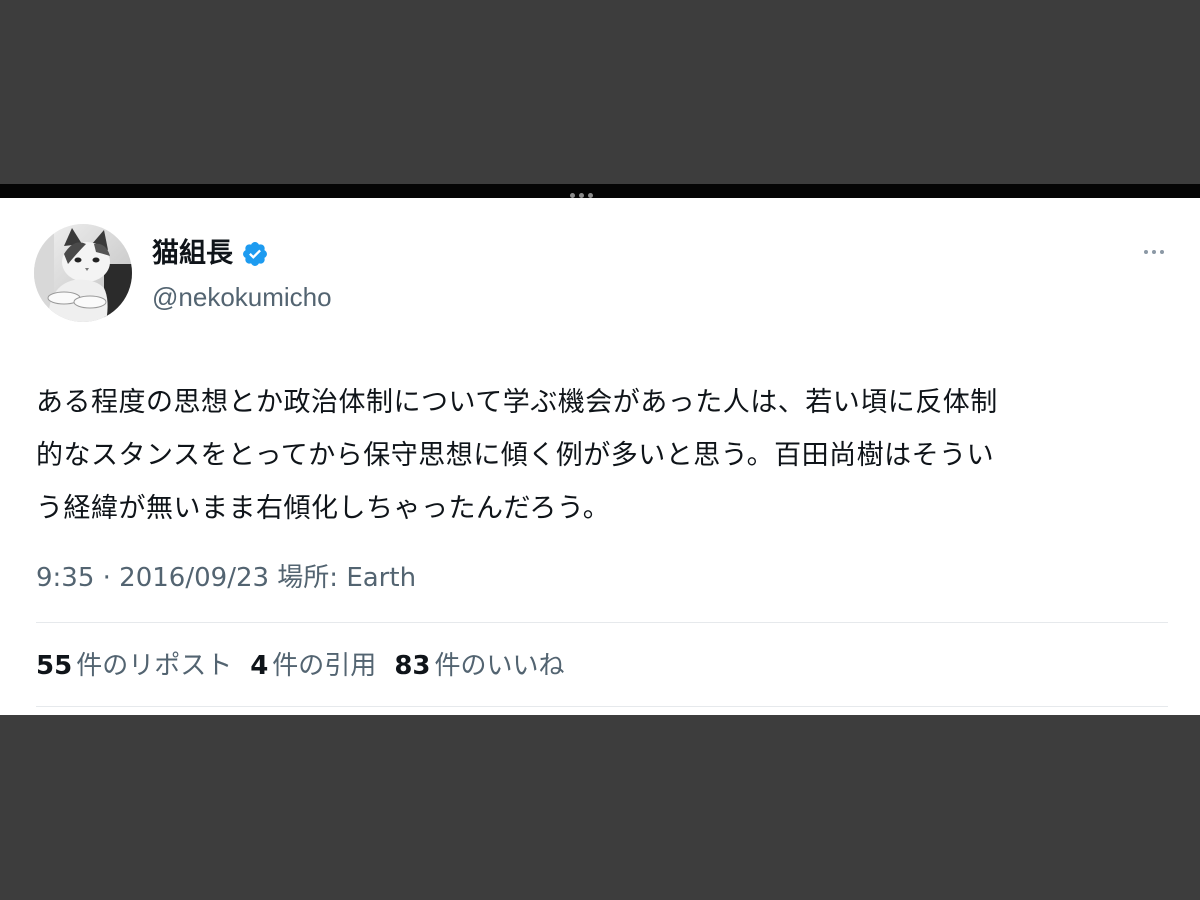 This screenshot has height=900, width=1200. Describe the element at coordinates (499, 666) in the screenshot. I see `like-count-label: 件のいいね` at that location.